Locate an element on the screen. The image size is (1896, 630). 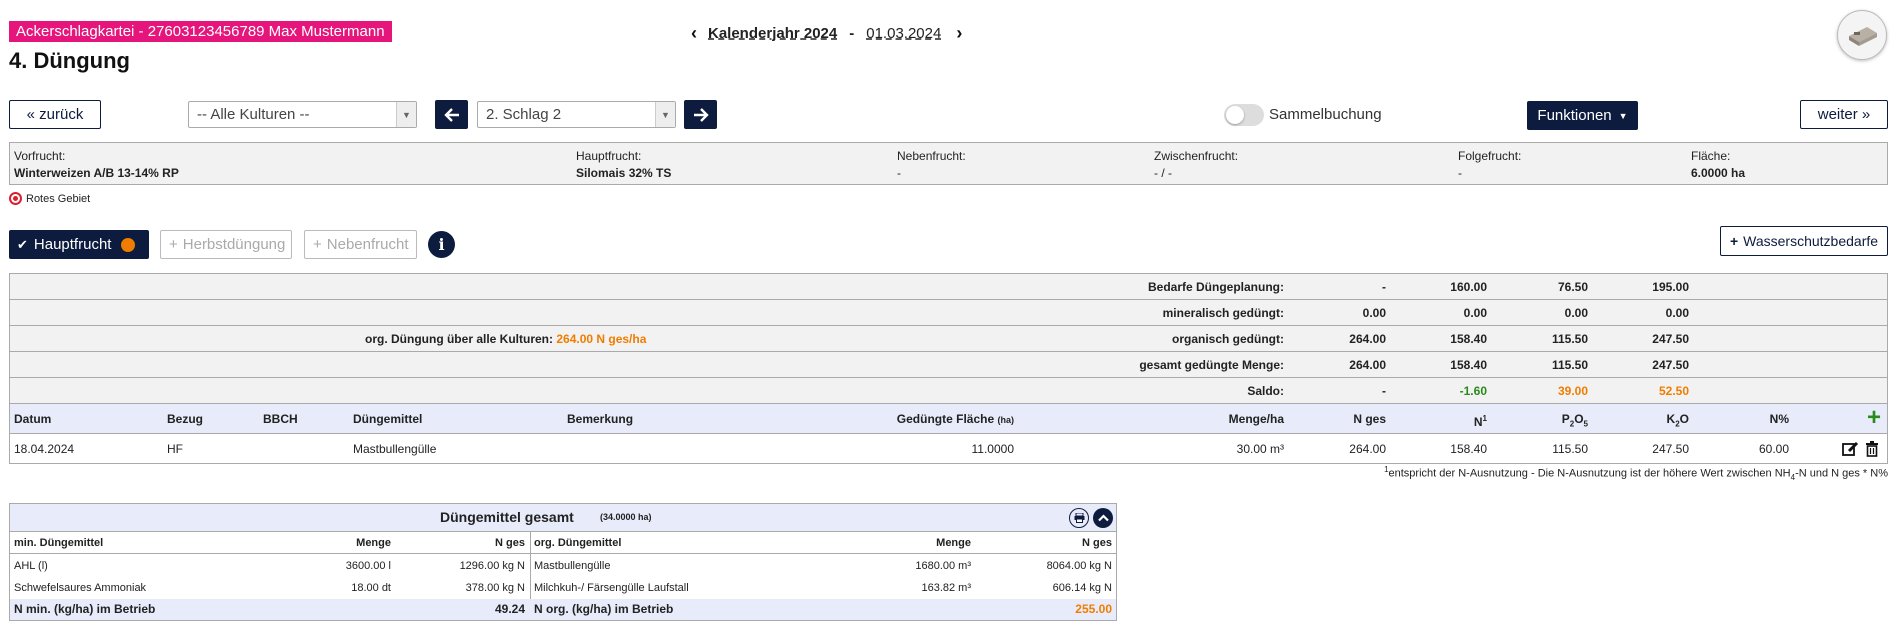
panel-subtitle: (34.0000 ha) is located at coordinates (626, 517).